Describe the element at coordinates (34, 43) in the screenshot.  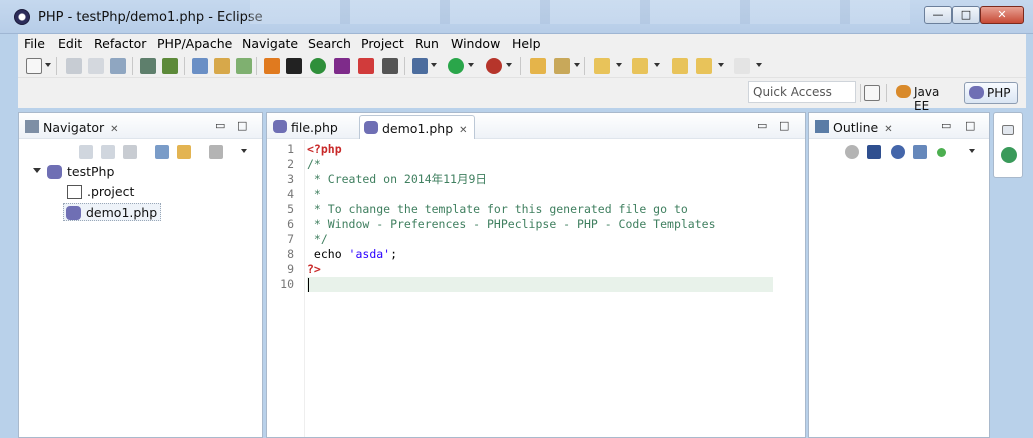
I see `menu-file: File` at that location.